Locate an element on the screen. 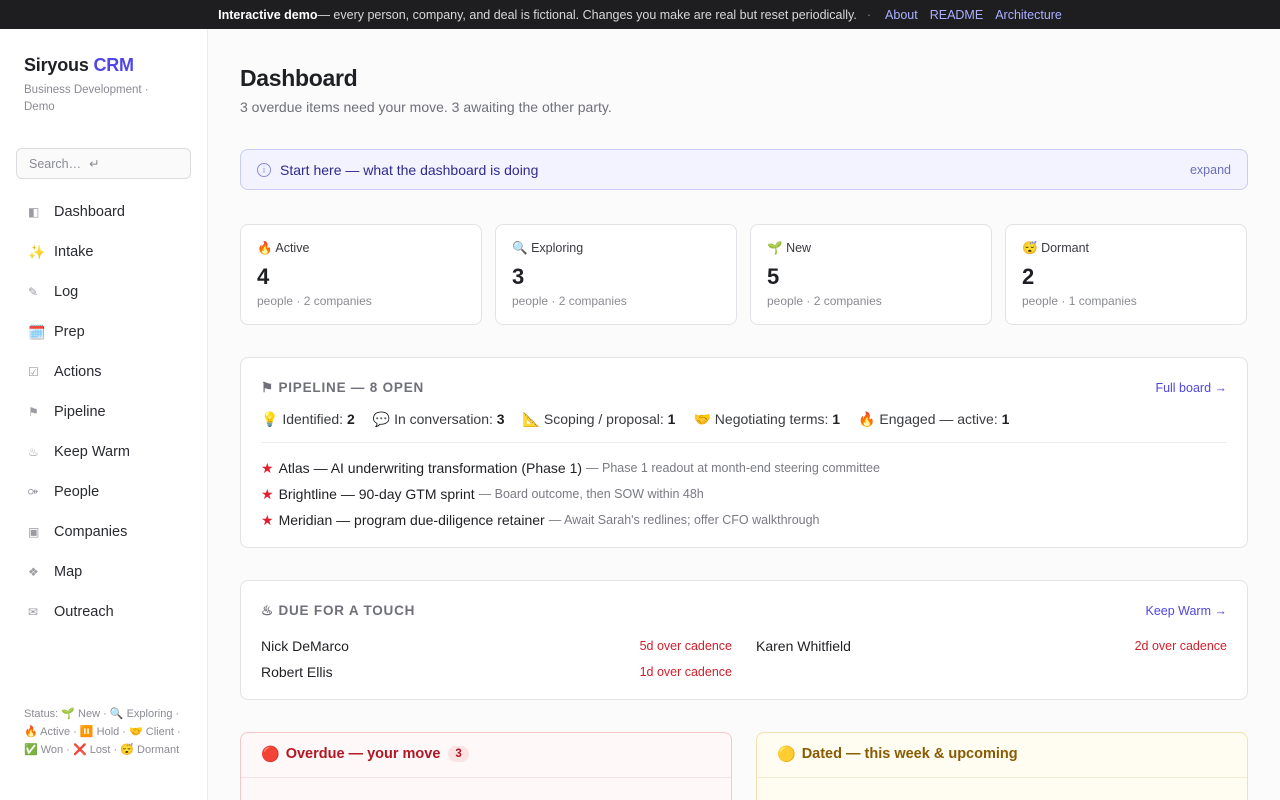 This screenshot has height=800, width=1280. sidebar-item-label: Dashboard is located at coordinates (89, 212).